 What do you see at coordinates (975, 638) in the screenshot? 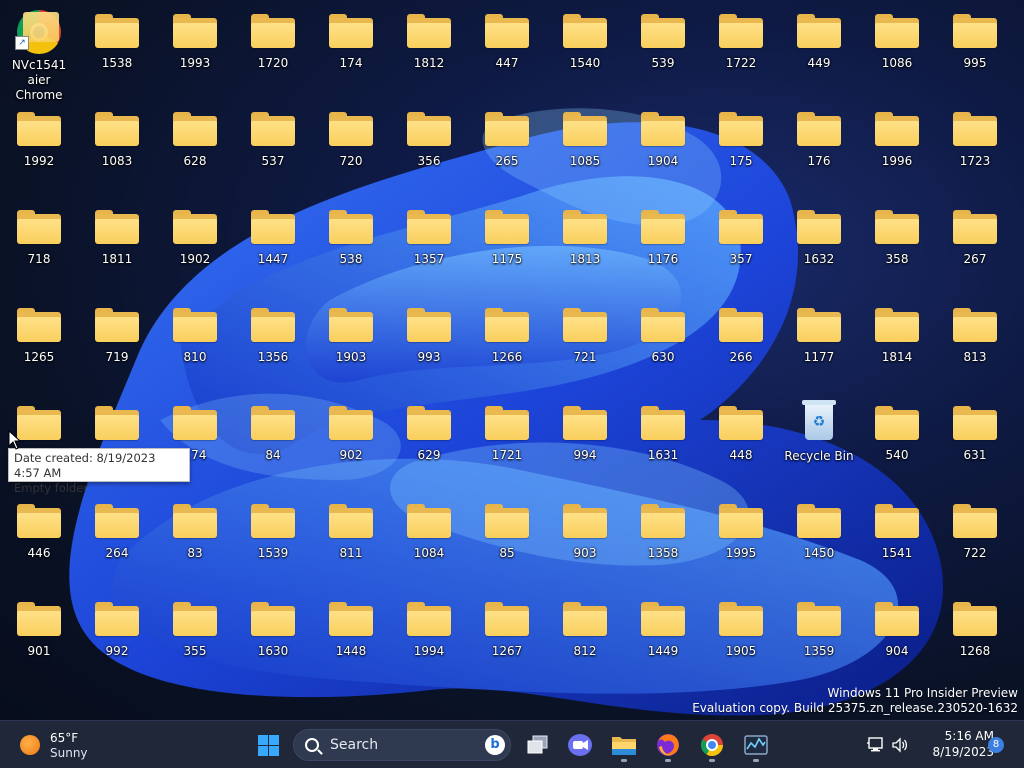
I see `desktop-folder: 1268` at bounding box center [975, 638].